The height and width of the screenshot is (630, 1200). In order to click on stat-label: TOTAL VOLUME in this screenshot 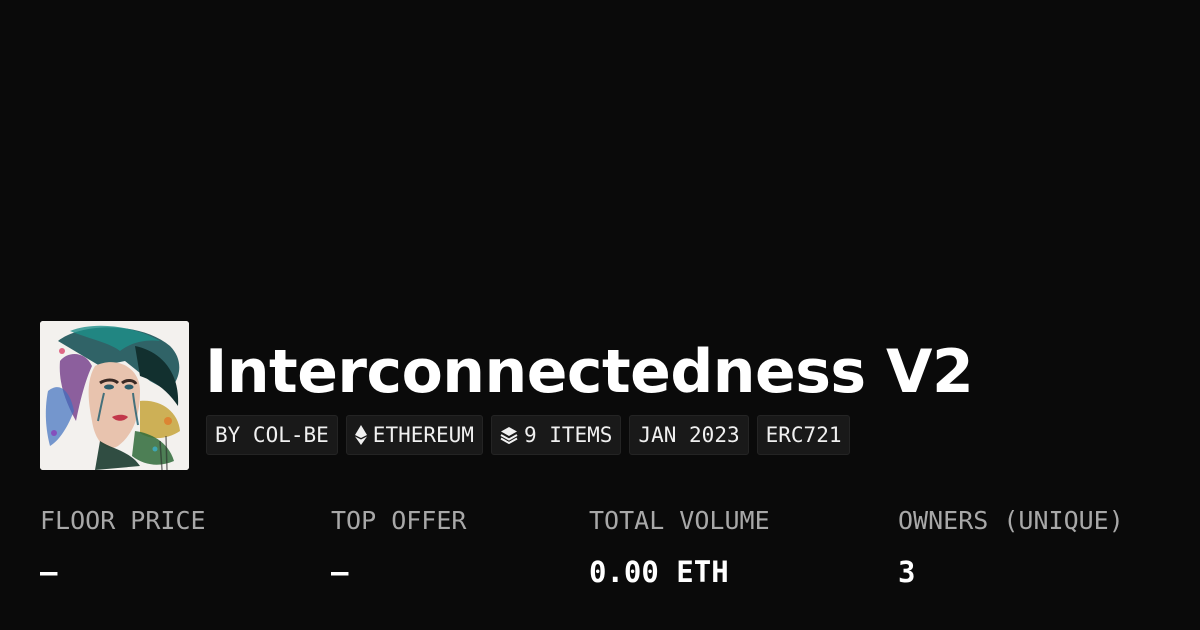, I will do `click(679, 520)`.